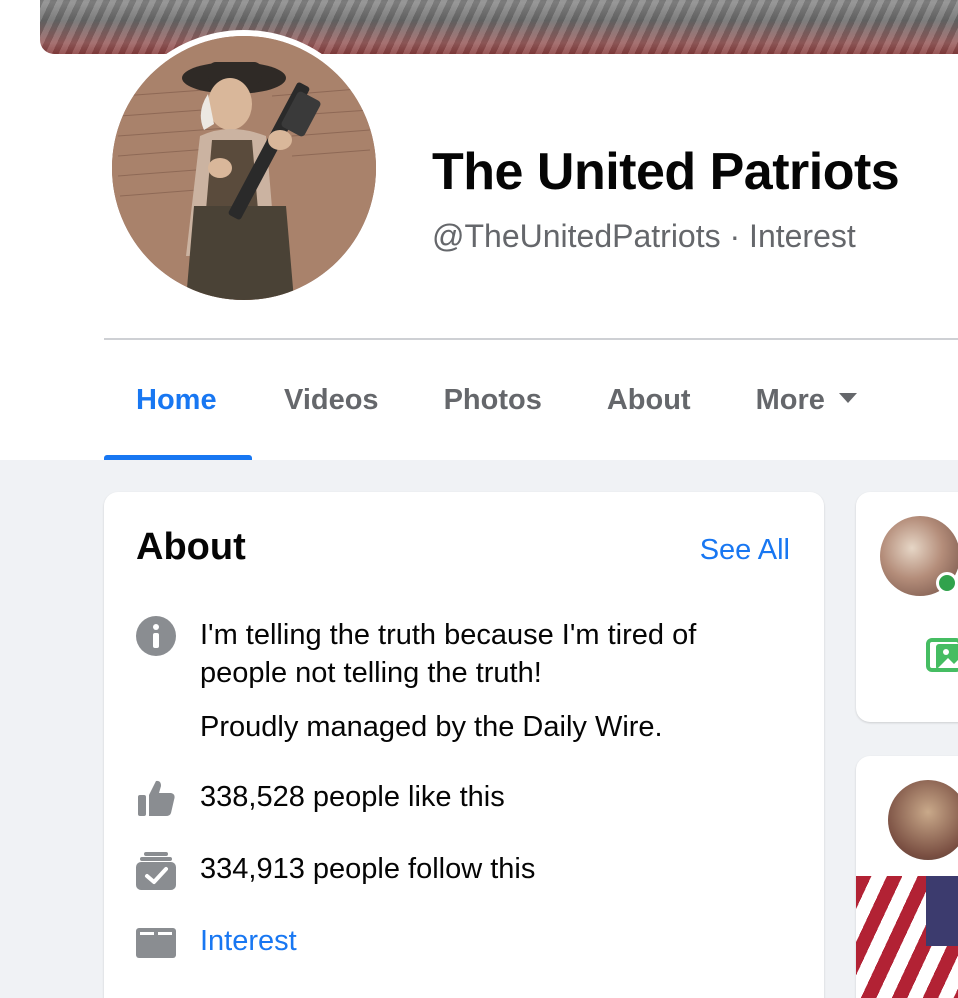  What do you see at coordinates (331, 400) in the screenshot?
I see `tab-videos: Videos` at bounding box center [331, 400].